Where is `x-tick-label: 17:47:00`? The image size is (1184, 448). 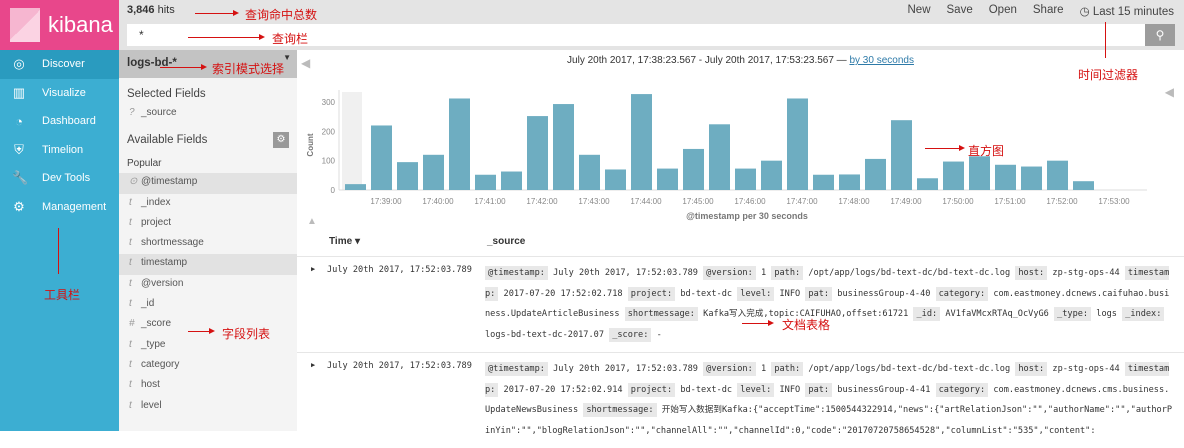 x-tick-label: 17:47:00 is located at coordinates (802, 201).